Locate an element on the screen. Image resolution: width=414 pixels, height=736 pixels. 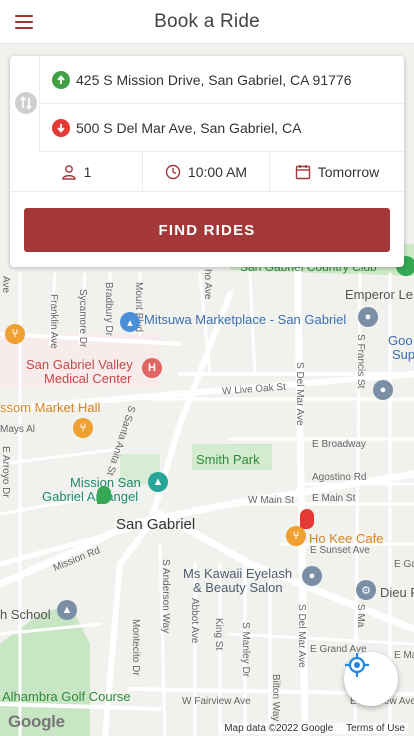
poi-label: & Beauty Salon is located at coordinates (238, 587).